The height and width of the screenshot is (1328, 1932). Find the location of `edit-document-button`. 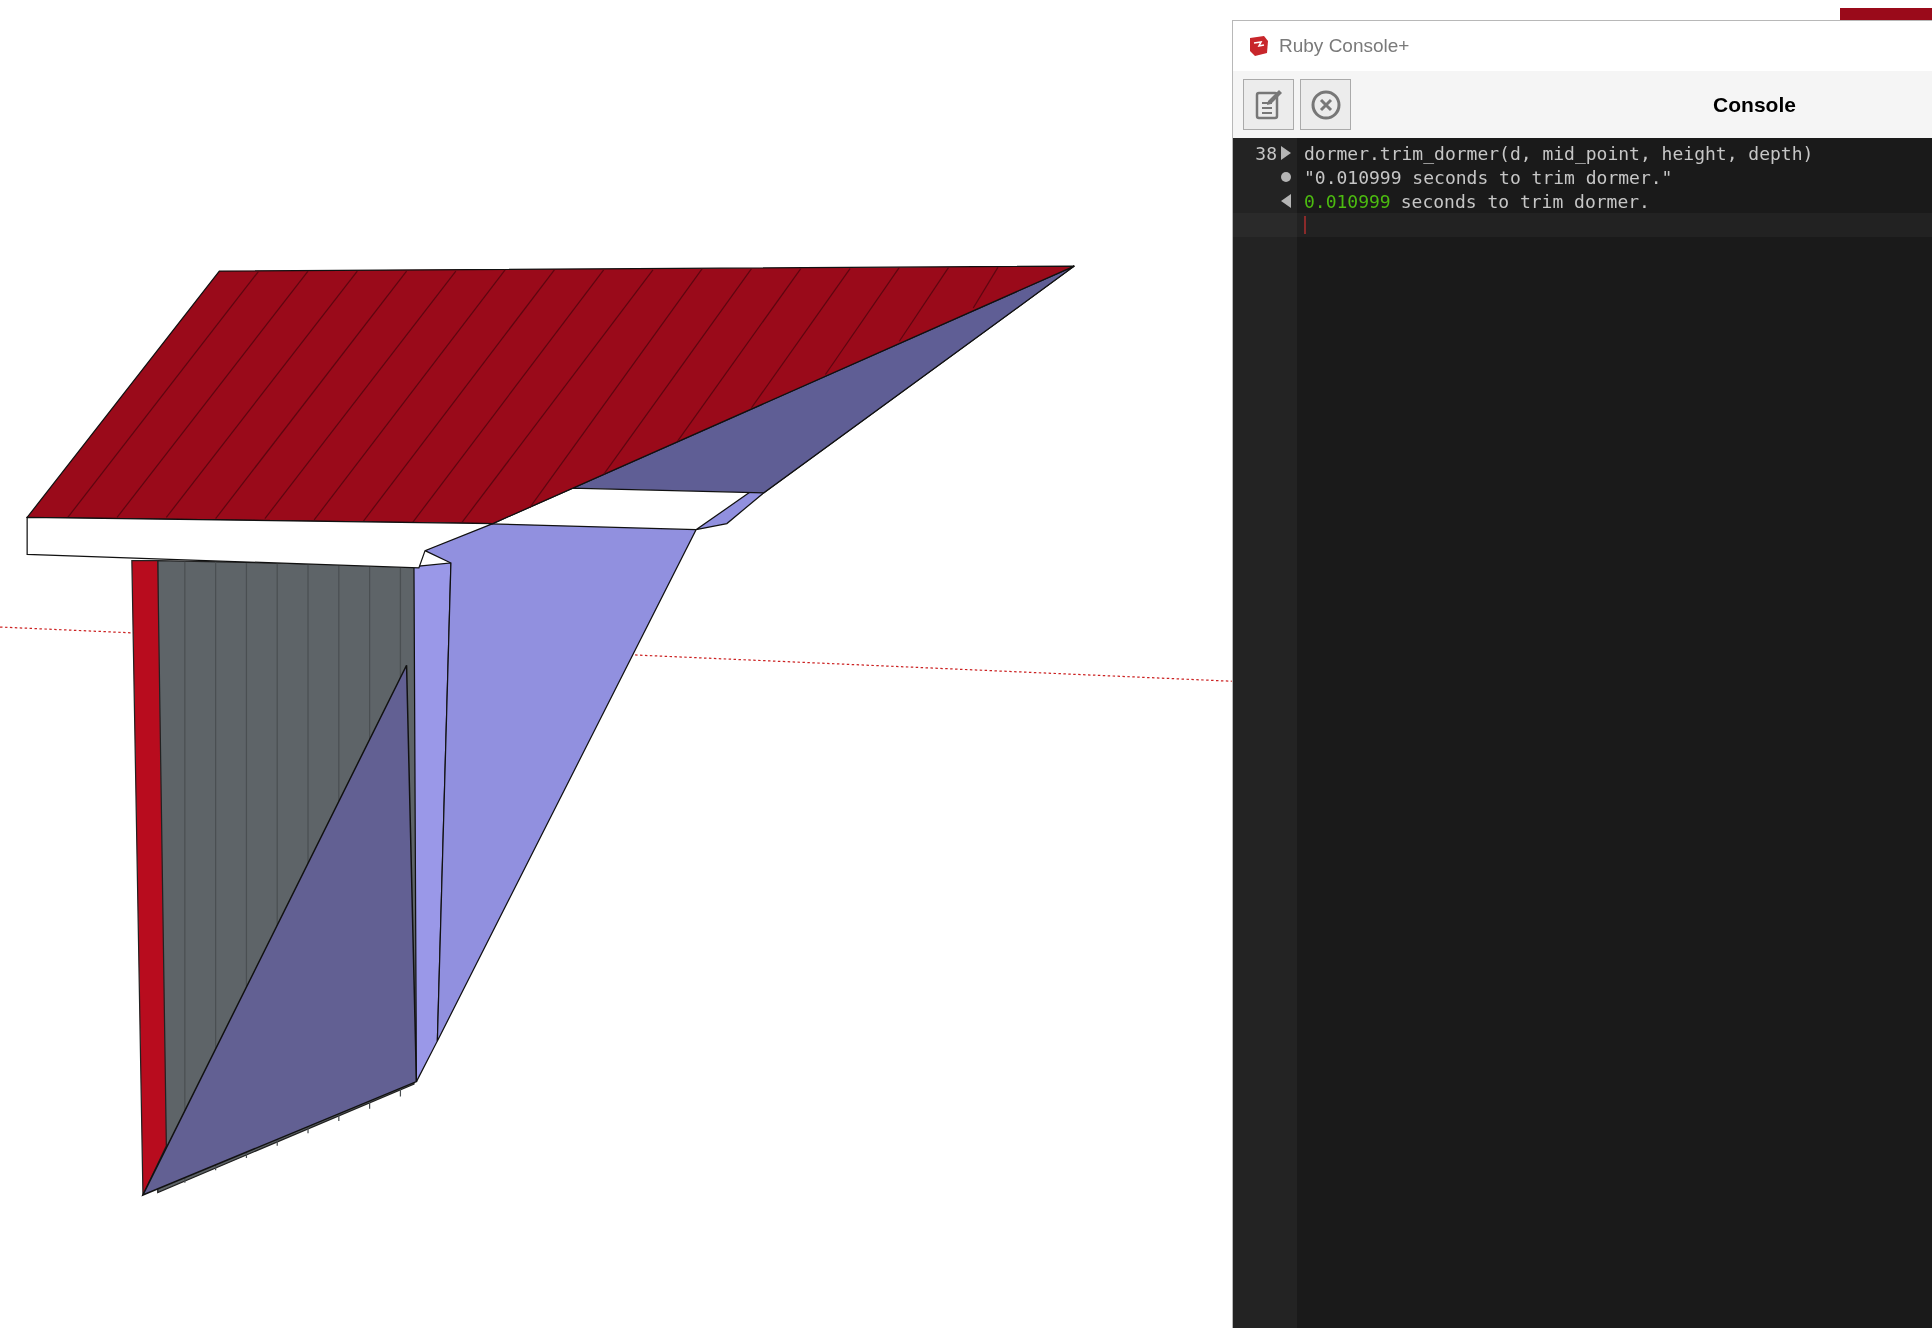

edit-document-button is located at coordinates (1268, 104).